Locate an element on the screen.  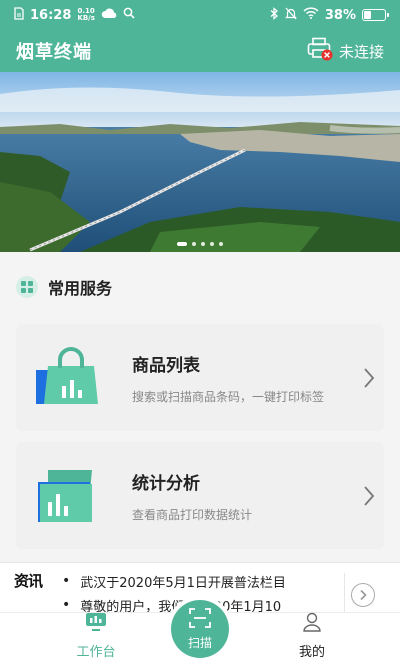
status-bar: 16:28 0.10 KB/s 38% is located at coordinates (200, 15).